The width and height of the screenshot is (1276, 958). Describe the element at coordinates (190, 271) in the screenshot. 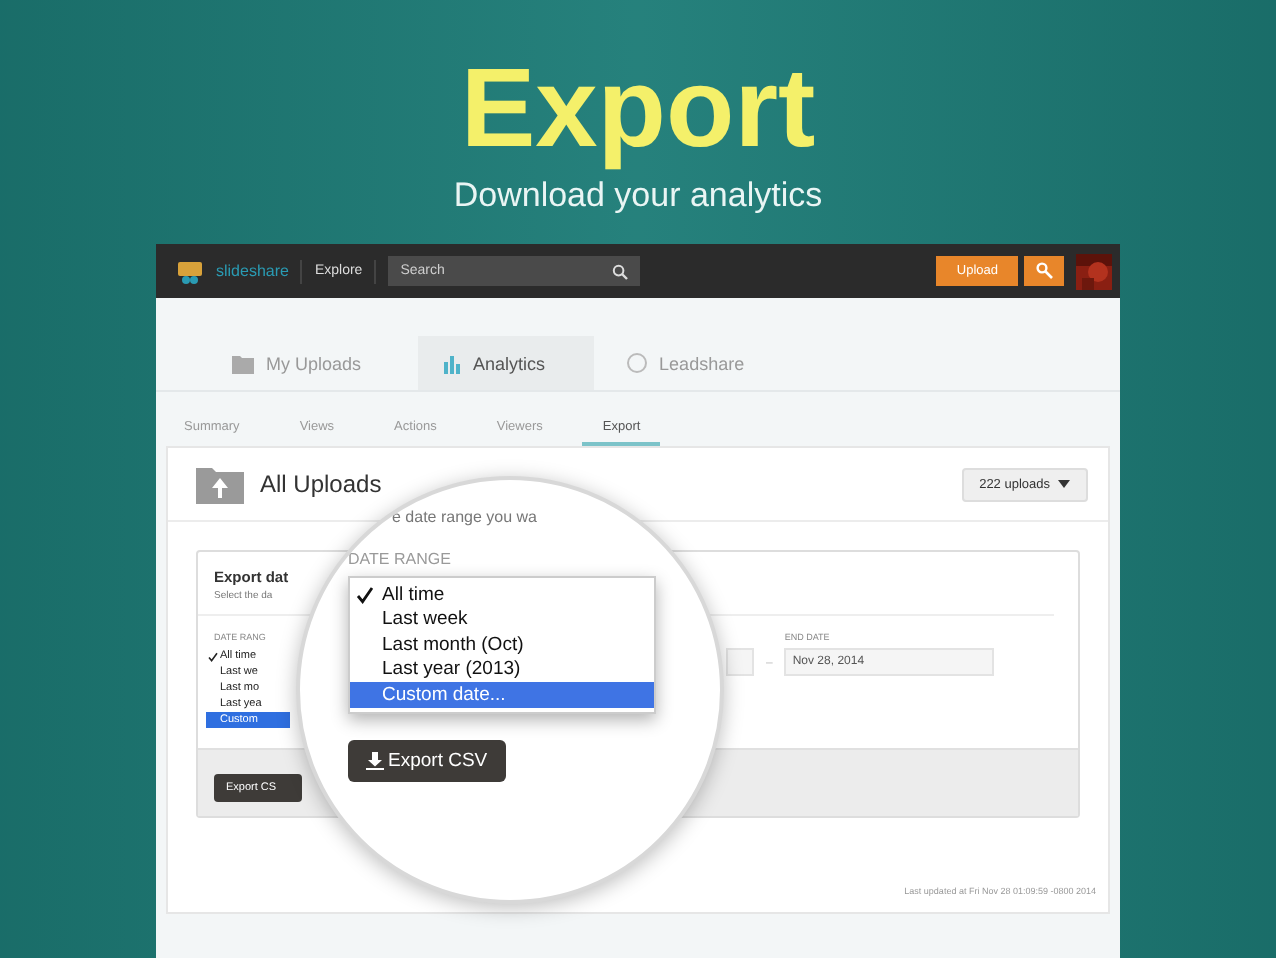

I see `logo-icon` at that location.